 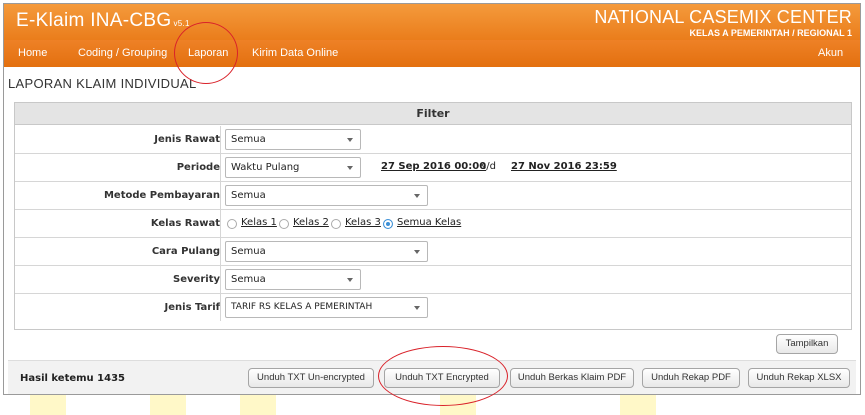 What do you see at coordinates (363, 222) in the screenshot?
I see `radio-label-kelas-3: Kelas 3` at bounding box center [363, 222].